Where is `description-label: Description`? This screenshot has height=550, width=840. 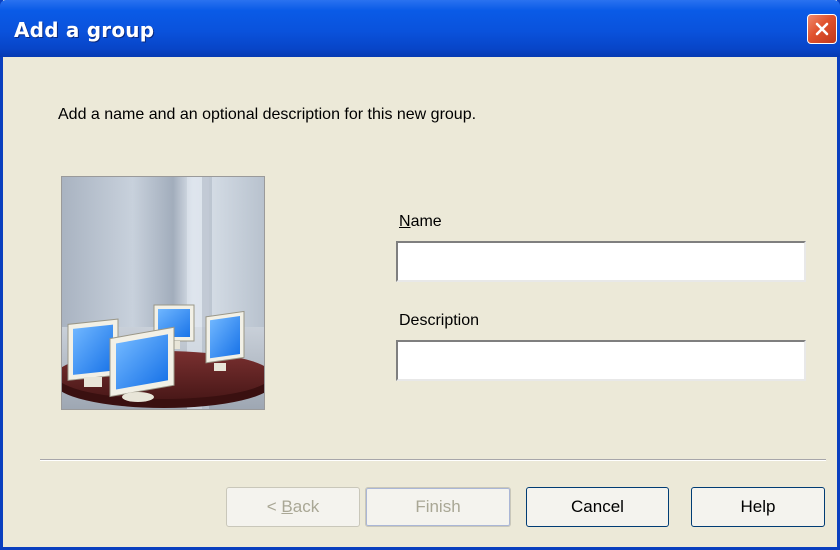
description-label: Description is located at coordinates (439, 320).